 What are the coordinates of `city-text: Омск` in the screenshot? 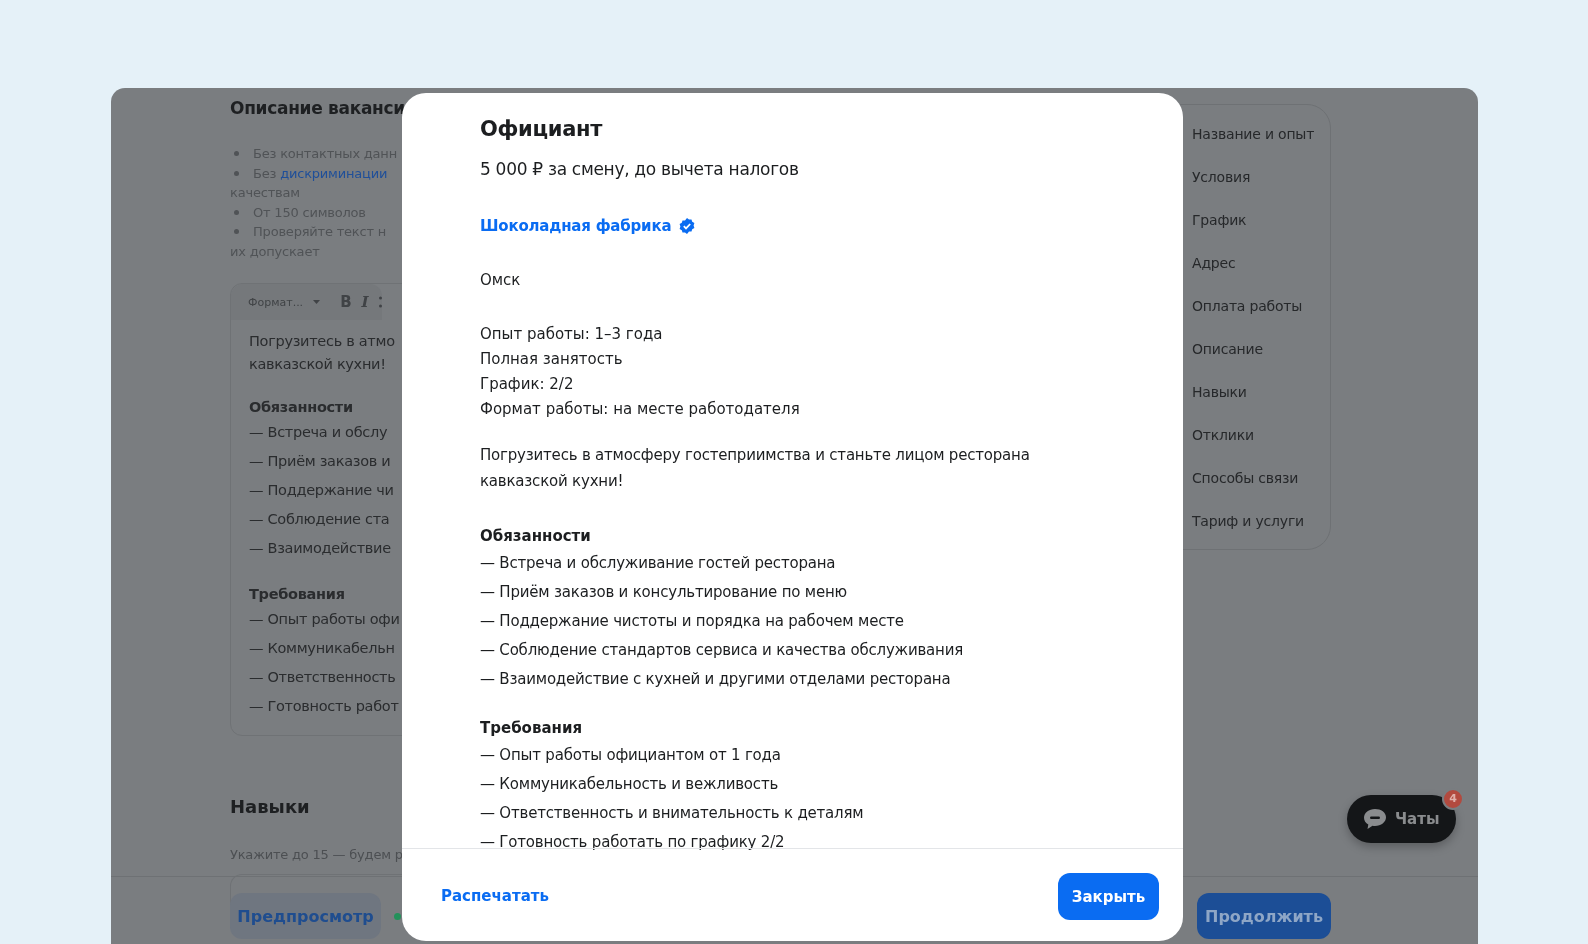 It's located at (501, 280).